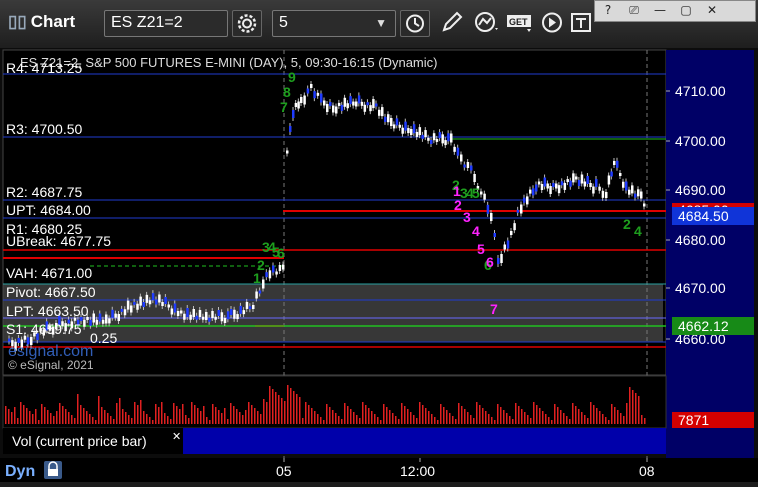 This screenshot has width=758, height=487. I want to click on chart-menu-icon: ▯▯, so click(17, 21).